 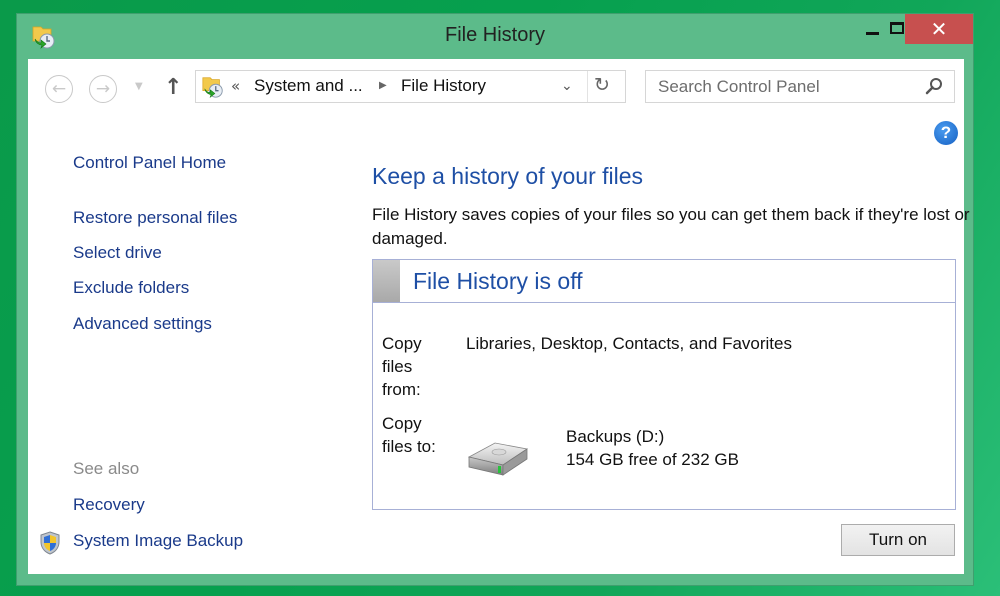 What do you see at coordinates (498, 281) in the screenshot?
I see `status-text: File History is off` at bounding box center [498, 281].